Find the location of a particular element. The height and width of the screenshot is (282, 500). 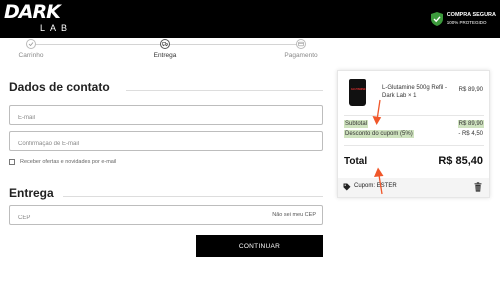

step-cart-icon is located at coordinates (31, 44).